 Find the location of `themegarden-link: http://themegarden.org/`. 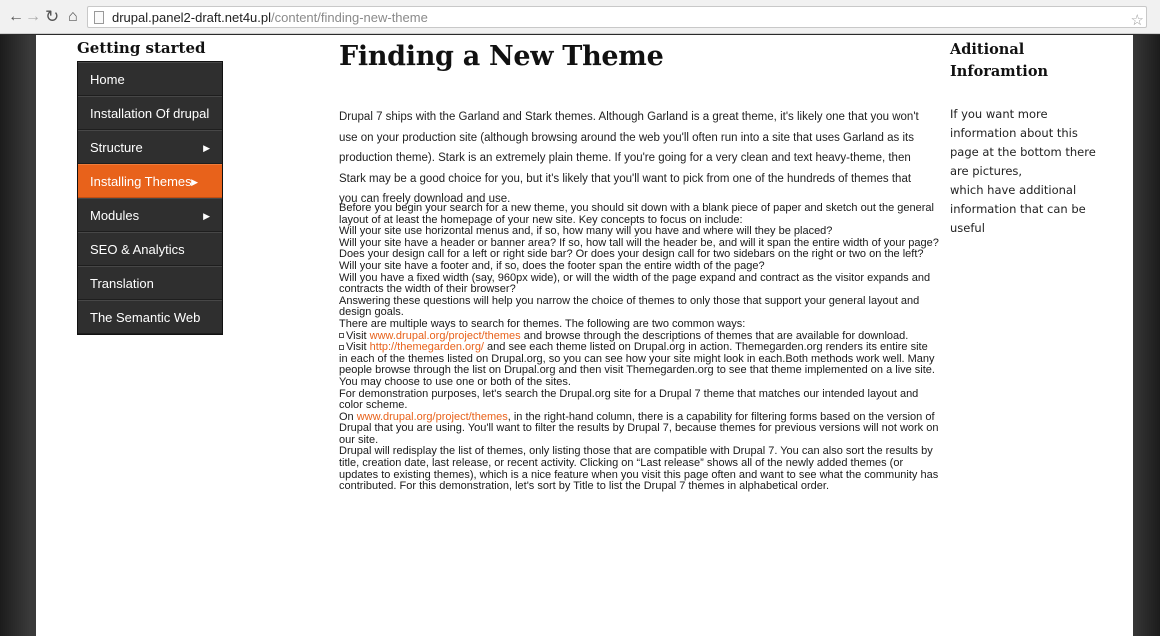

themegarden-link: http://themegarden.org/ is located at coordinates (427, 347).